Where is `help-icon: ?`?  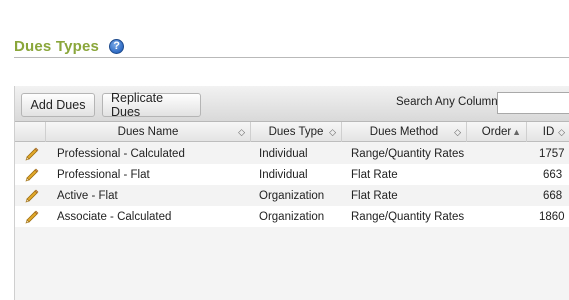
help-icon: ? is located at coordinates (117, 46).